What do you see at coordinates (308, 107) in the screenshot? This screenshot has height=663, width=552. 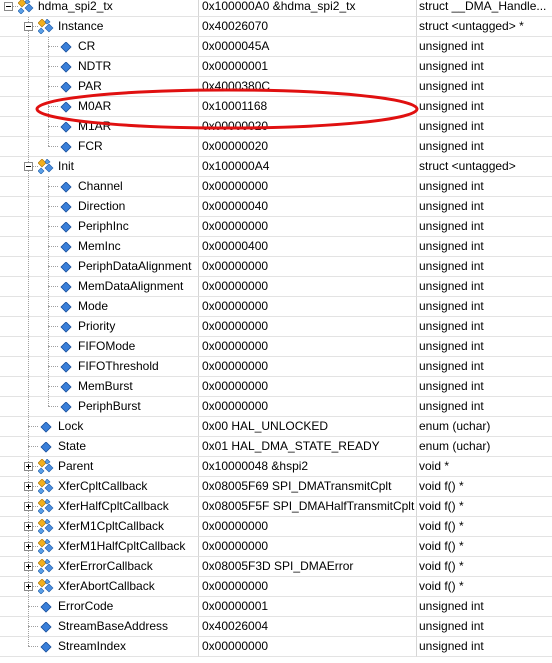 I see `value-cell: 0x10001168` at bounding box center [308, 107].